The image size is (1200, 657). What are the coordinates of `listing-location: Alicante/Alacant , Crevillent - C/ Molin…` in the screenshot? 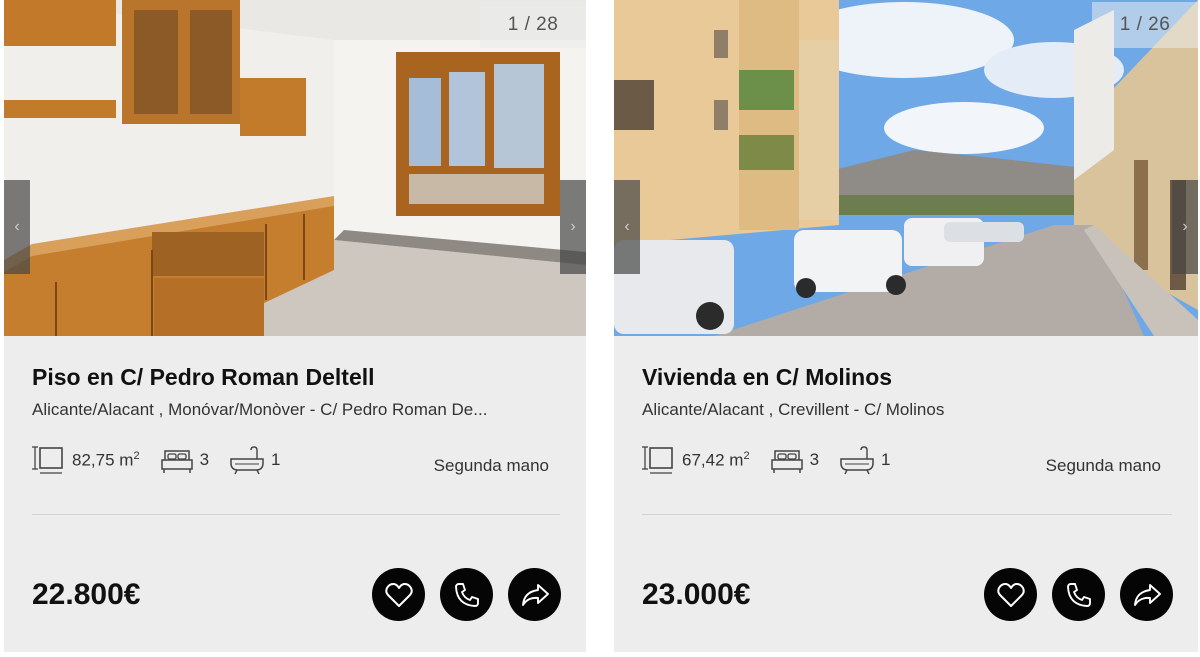 It's located at (793, 409).